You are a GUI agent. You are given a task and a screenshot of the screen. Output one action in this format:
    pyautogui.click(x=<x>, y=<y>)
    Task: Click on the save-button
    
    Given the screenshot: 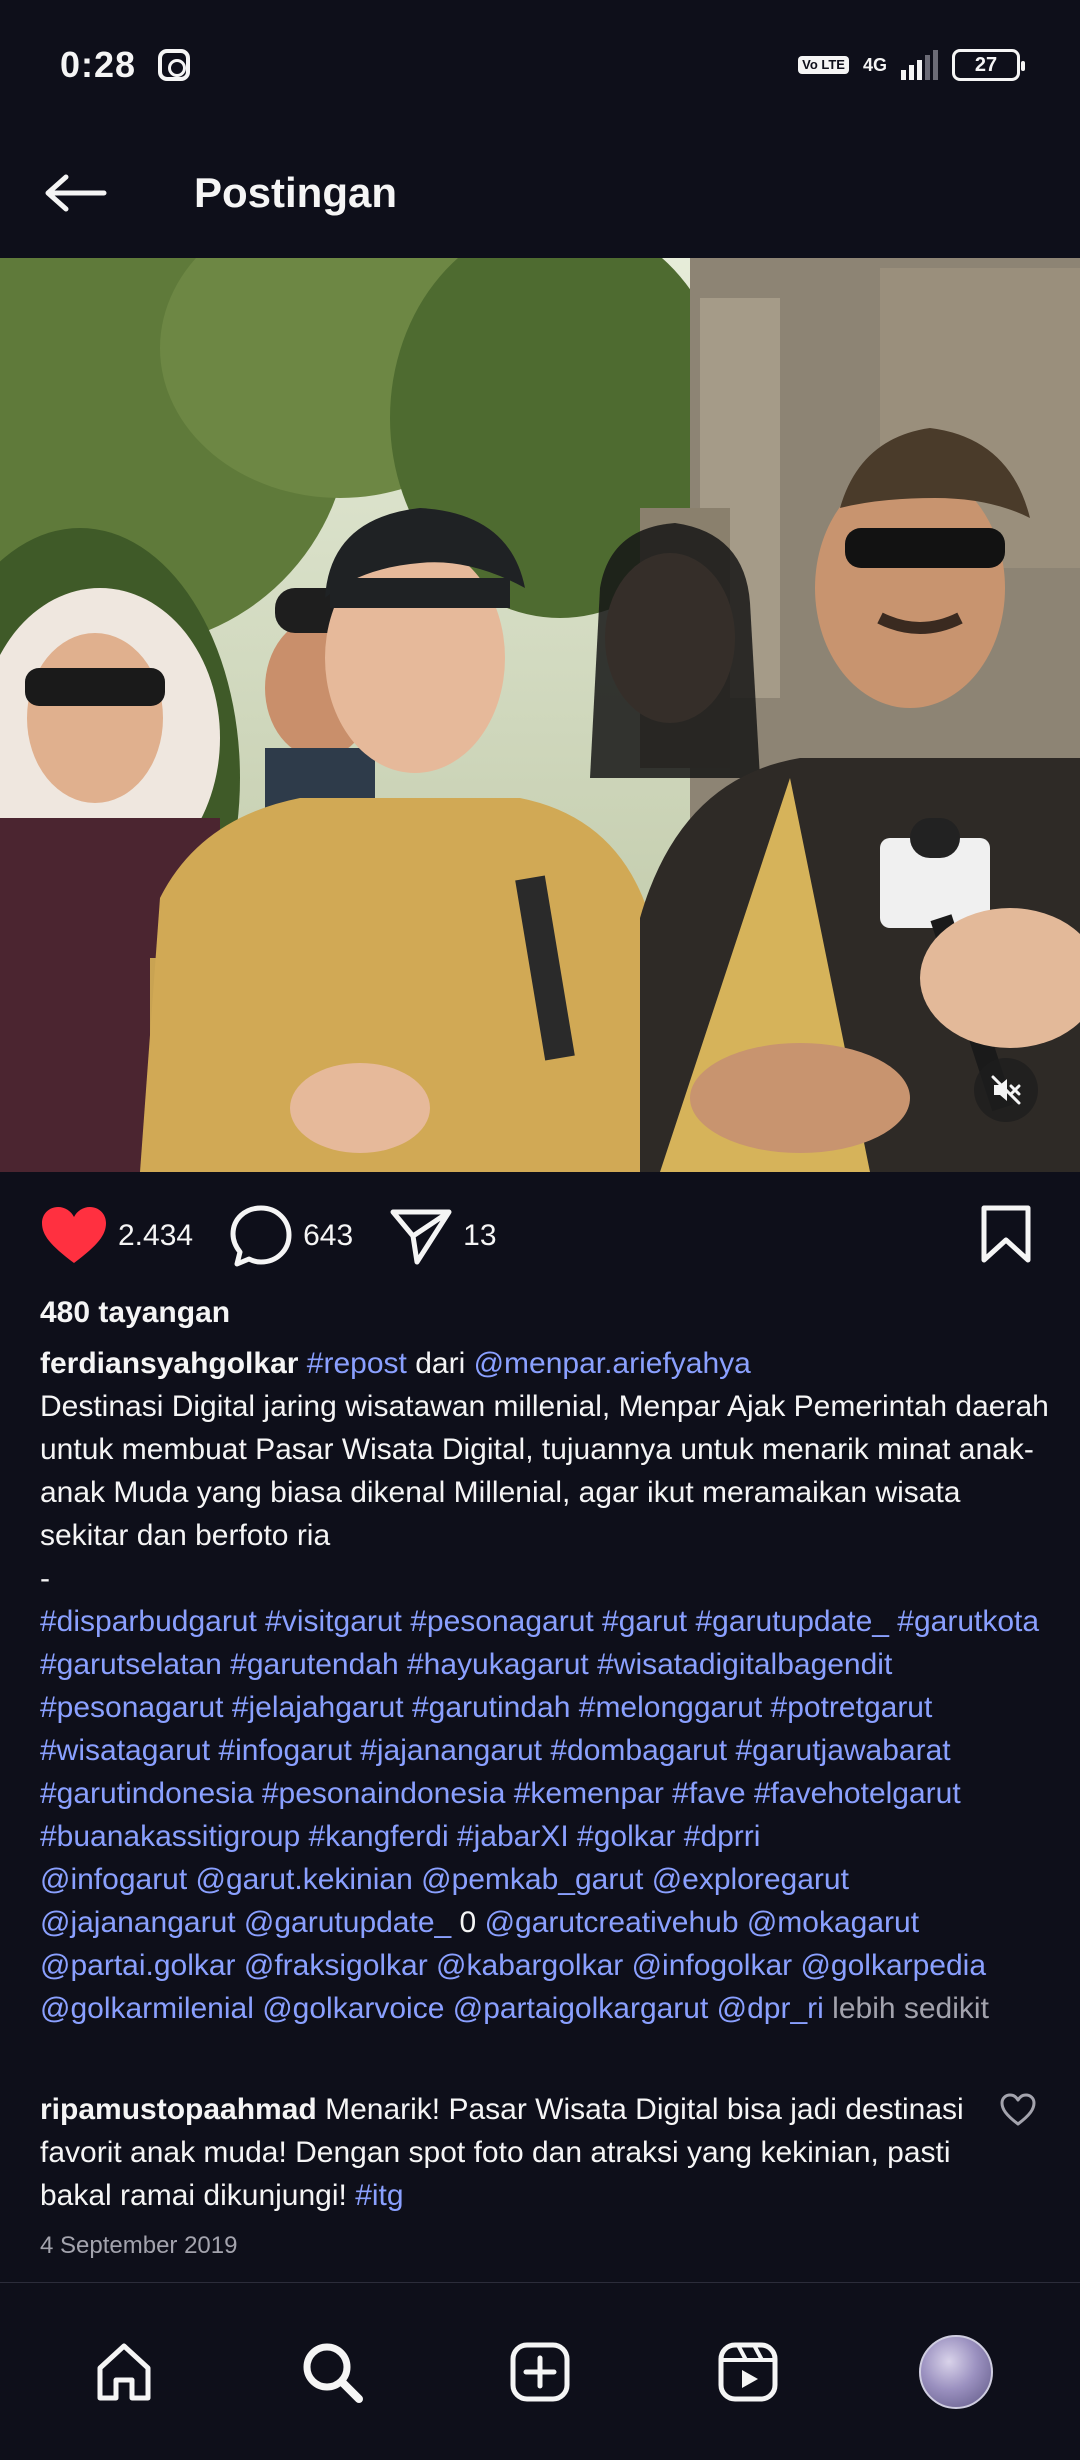 What is the action you would take?
    pyautogui.click(x=1006, y=1236)
    